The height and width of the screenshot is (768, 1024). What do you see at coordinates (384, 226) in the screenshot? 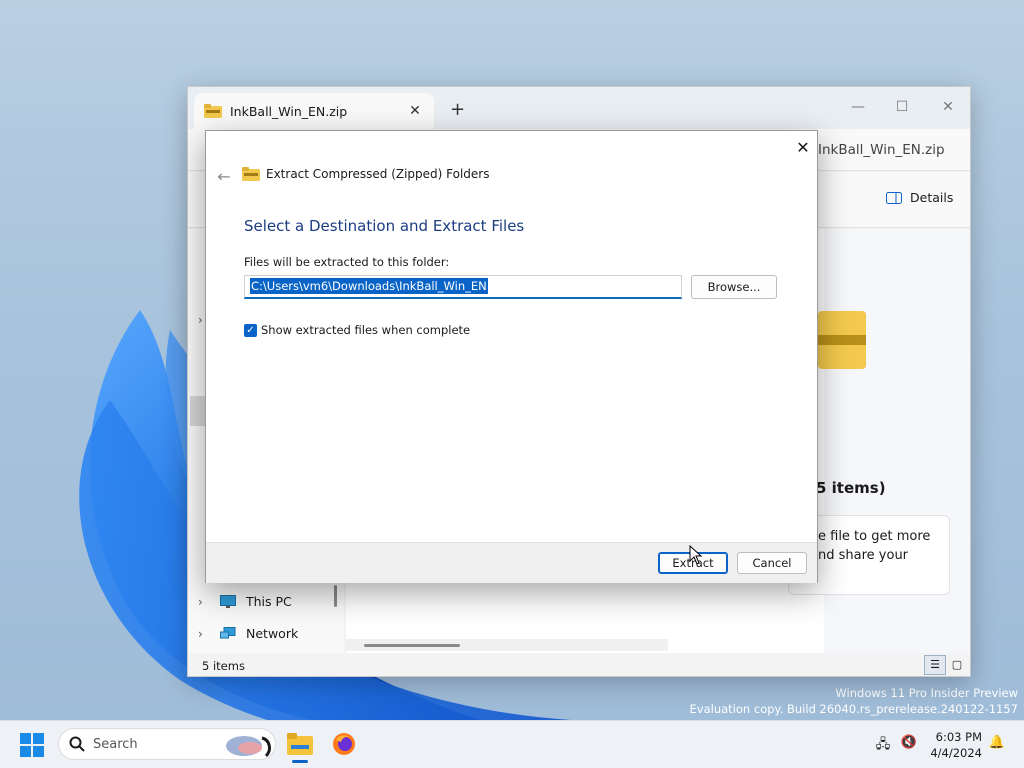
I see `dialog-heading: Select a Destination and Extract Files` at bounding box center [384, 226].